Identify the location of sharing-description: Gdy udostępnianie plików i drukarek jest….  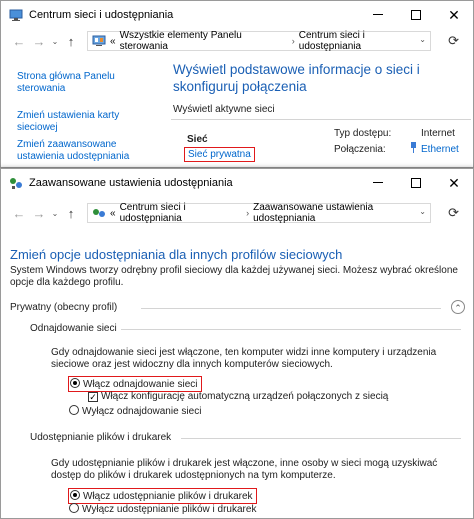
(244, 469).